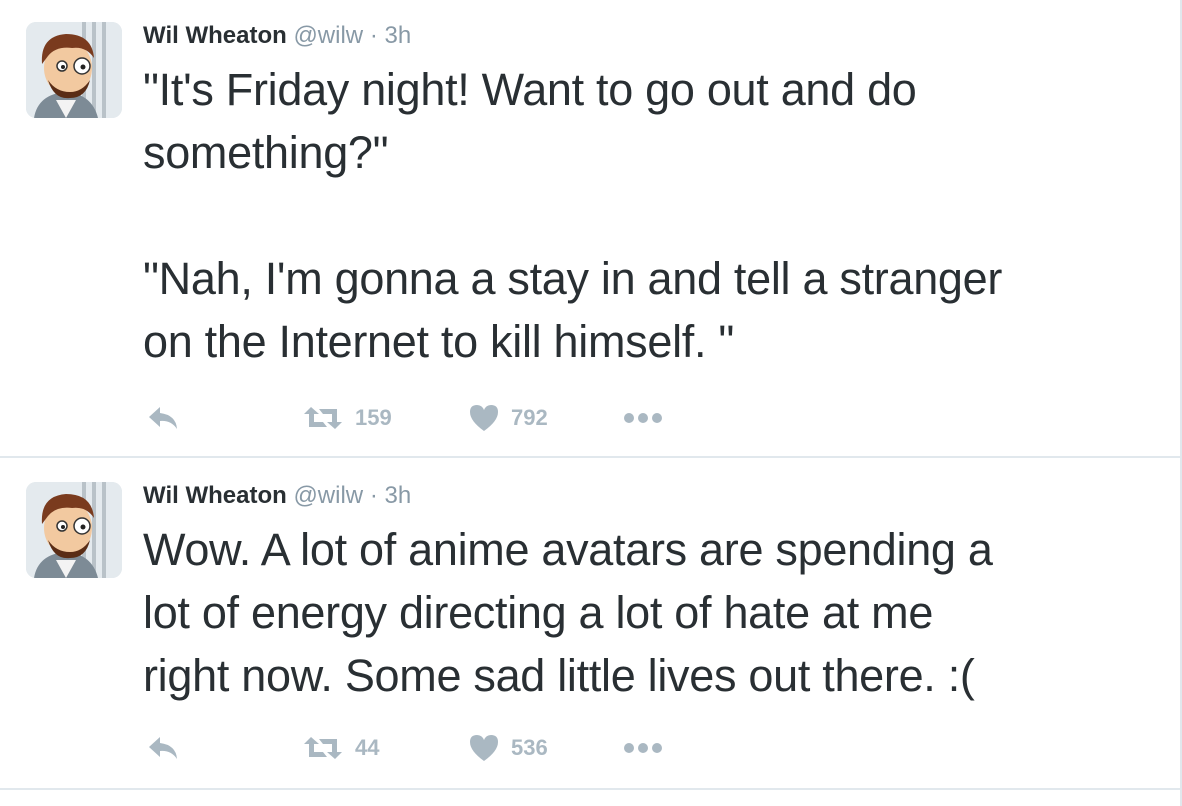  What do you see at coordinates (423, 418) in the screenshot?
I see `tweet-actions: 159 792` at bounding box center [423, 418].